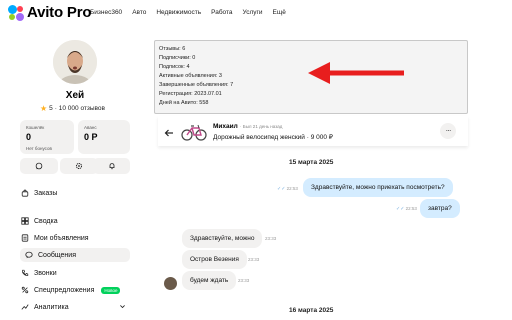 This screenshot has height=320, width=512. Describe the element at coordinates (57, 255) in the screenshot. I see `sidebar-item-label: Сообщения` at that location.